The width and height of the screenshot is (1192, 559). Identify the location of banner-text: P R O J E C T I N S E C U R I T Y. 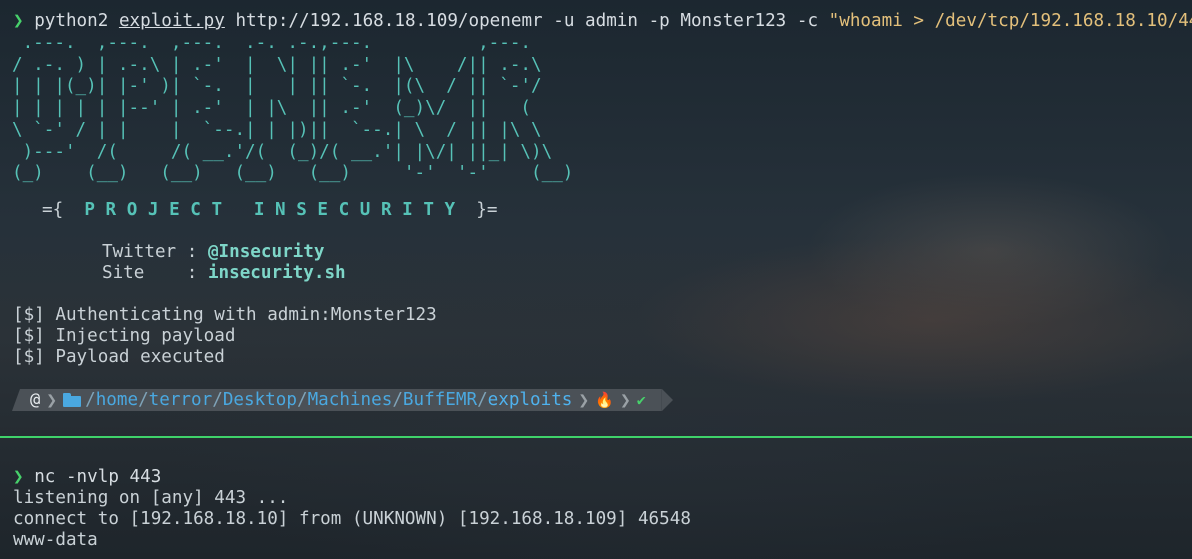
(270, 210).